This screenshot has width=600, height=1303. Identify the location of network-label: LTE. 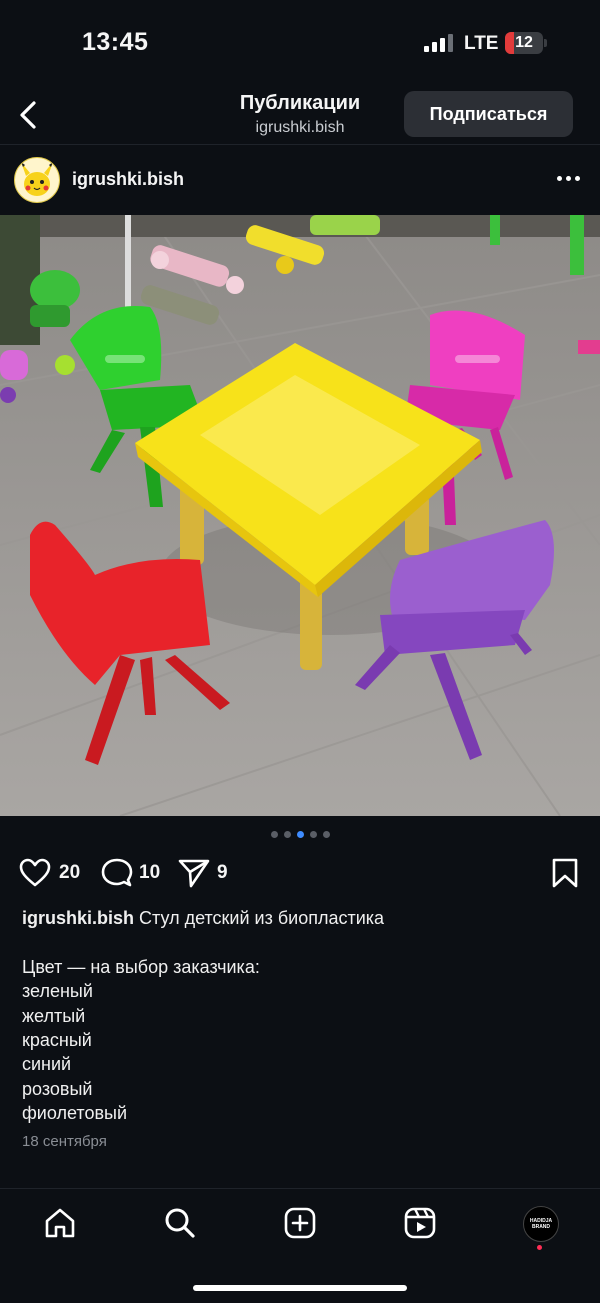
(481, 43).